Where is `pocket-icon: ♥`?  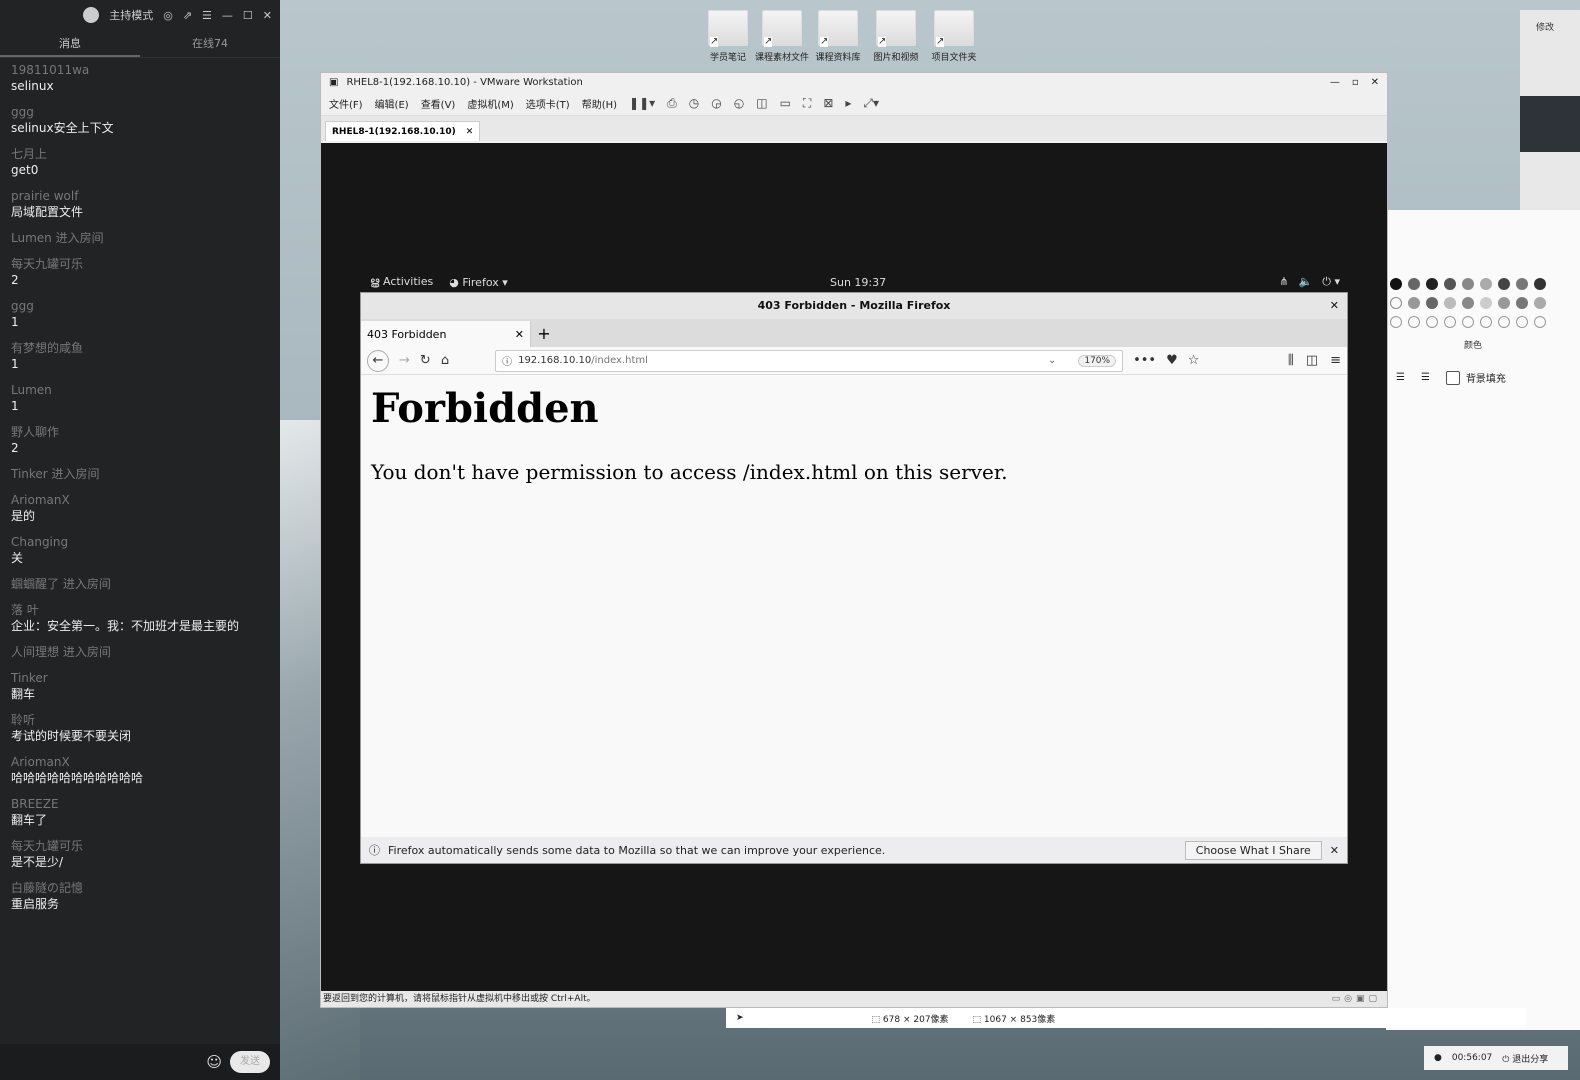 pocket-icon: ♥ is located at coordinates (1172, 360).